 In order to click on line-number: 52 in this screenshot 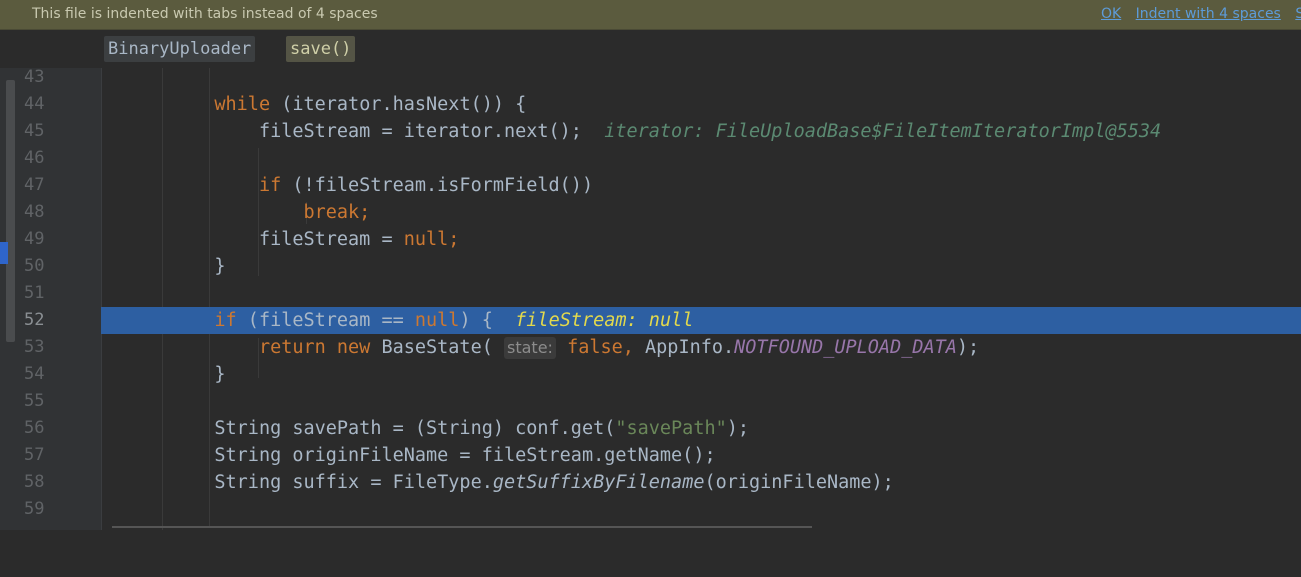, I will do `click(34, 320)`.